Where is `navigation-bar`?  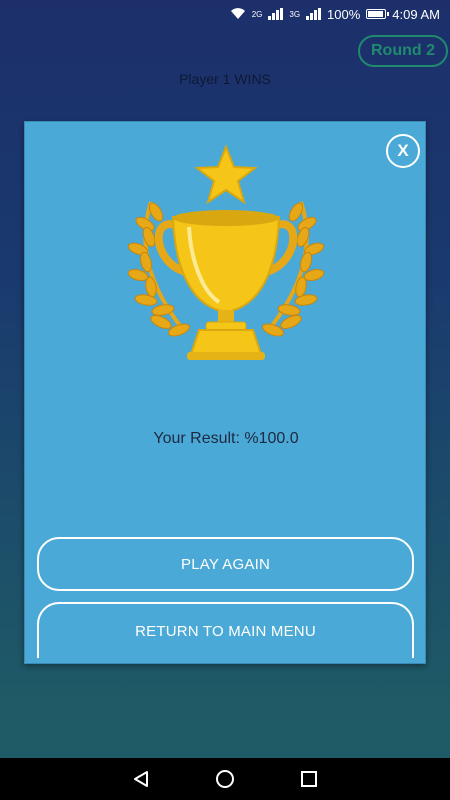 navigation-bar is located at coordinates (225, 779).